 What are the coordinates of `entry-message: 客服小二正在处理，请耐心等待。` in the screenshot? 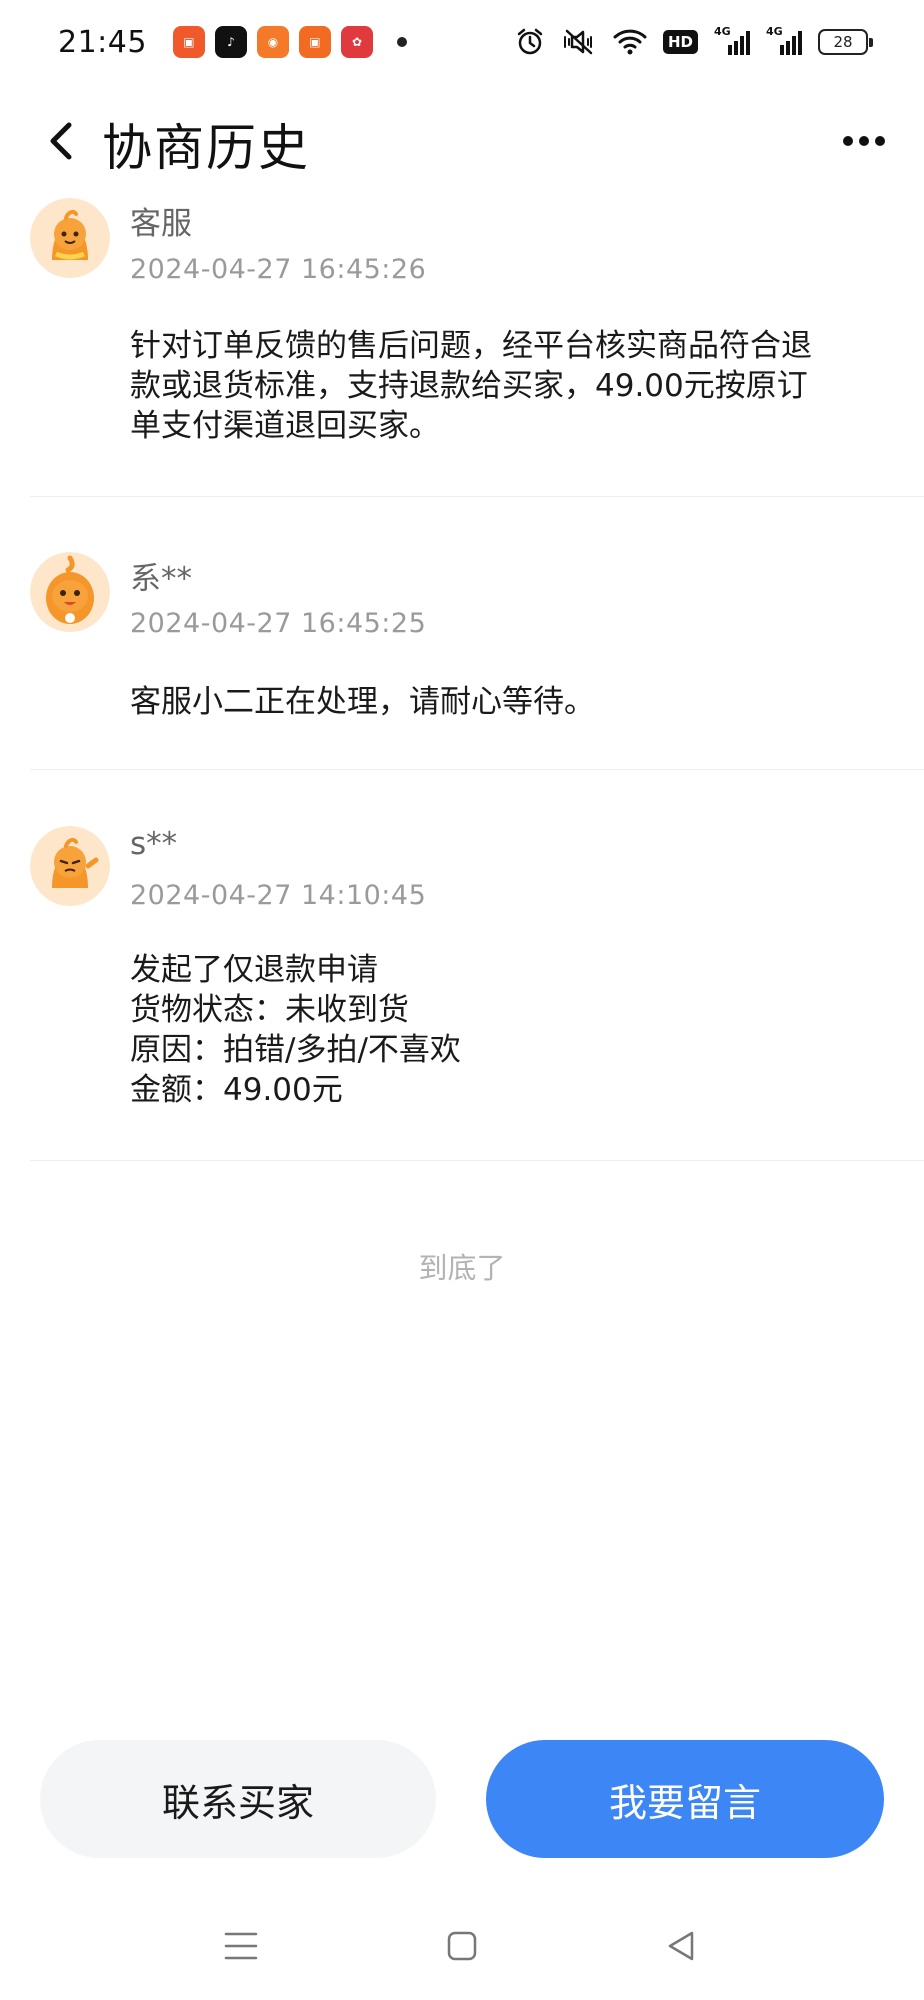 It's located at (510, 702).